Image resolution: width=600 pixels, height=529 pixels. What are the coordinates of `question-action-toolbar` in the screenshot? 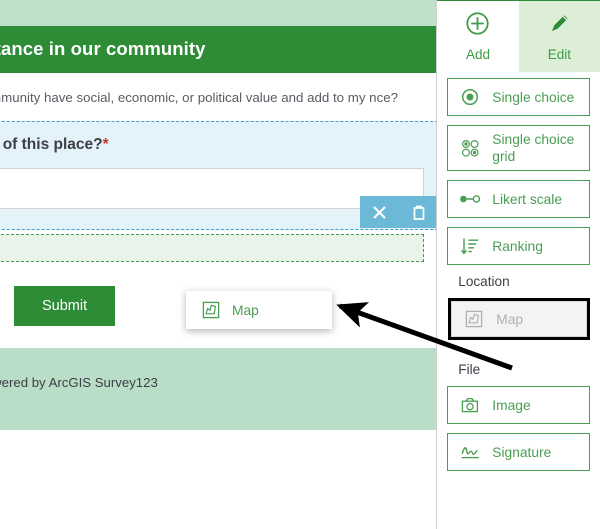 It's located at (398, 212).